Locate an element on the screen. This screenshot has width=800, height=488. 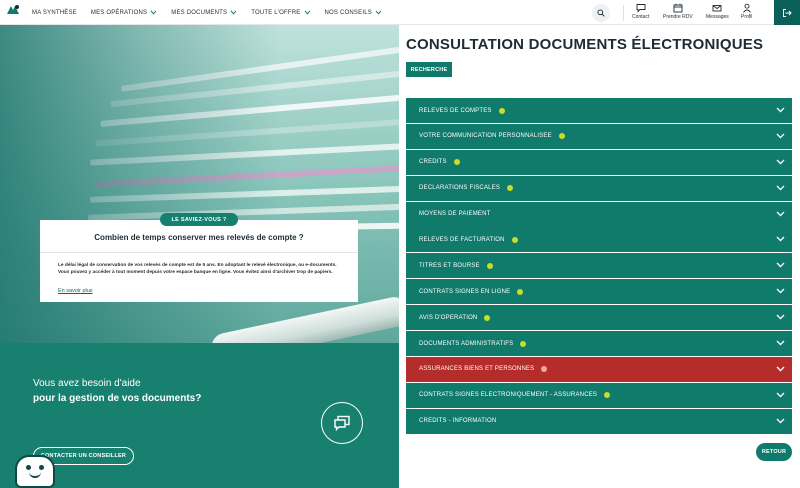
accordion-label: DOCUMENTS ADMINISTRATIFS is located at coordinates (466, 343).